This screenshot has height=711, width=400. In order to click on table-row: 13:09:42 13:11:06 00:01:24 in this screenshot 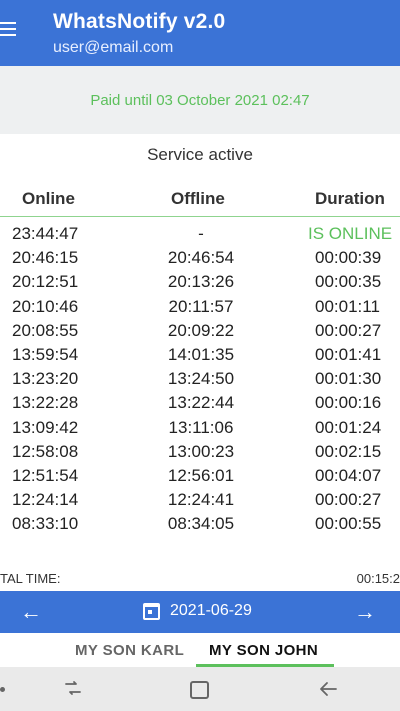, I will do `click(200, 430)`.